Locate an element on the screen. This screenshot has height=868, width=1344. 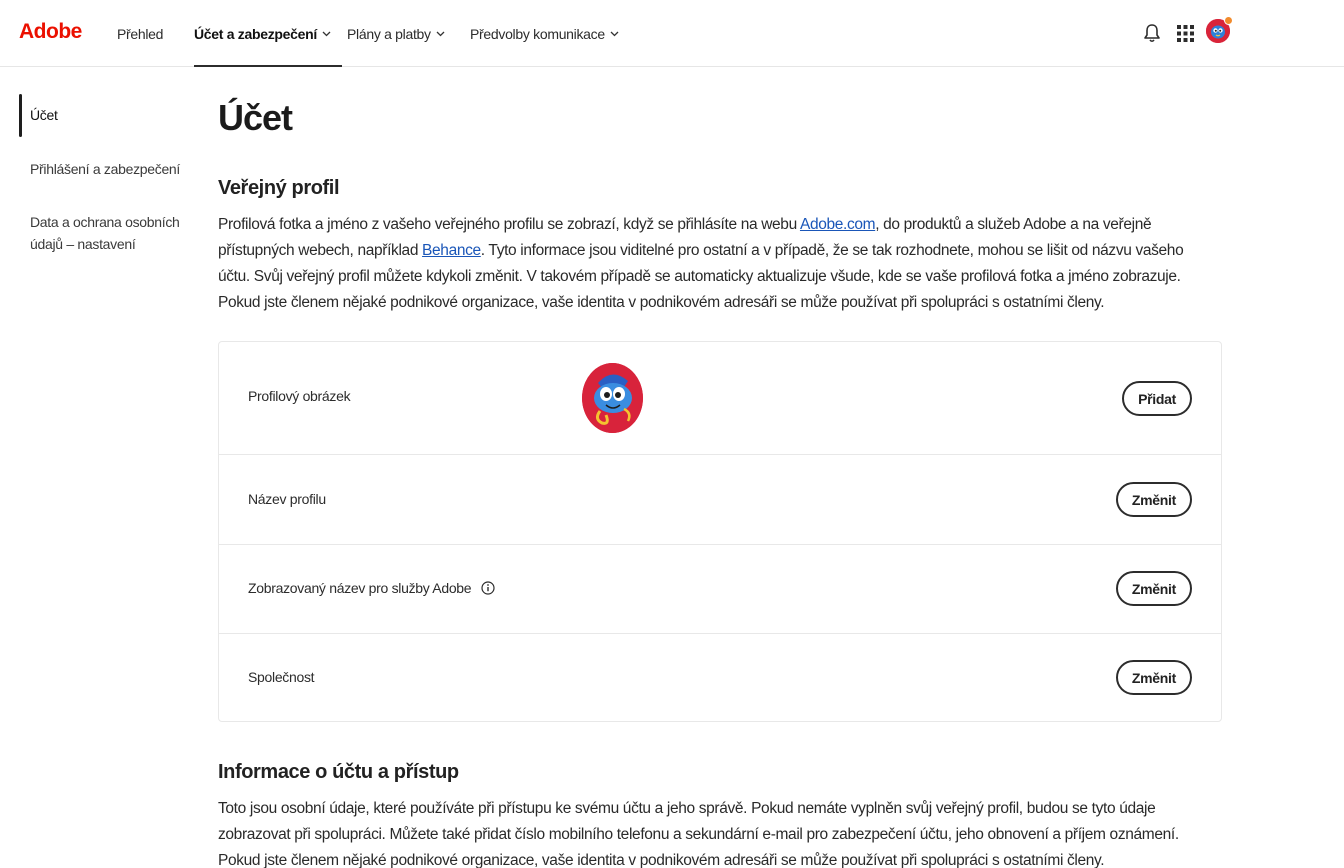
row-label: Zobrazovaný název pro služby Adobe is located at coordinates (371, 588).